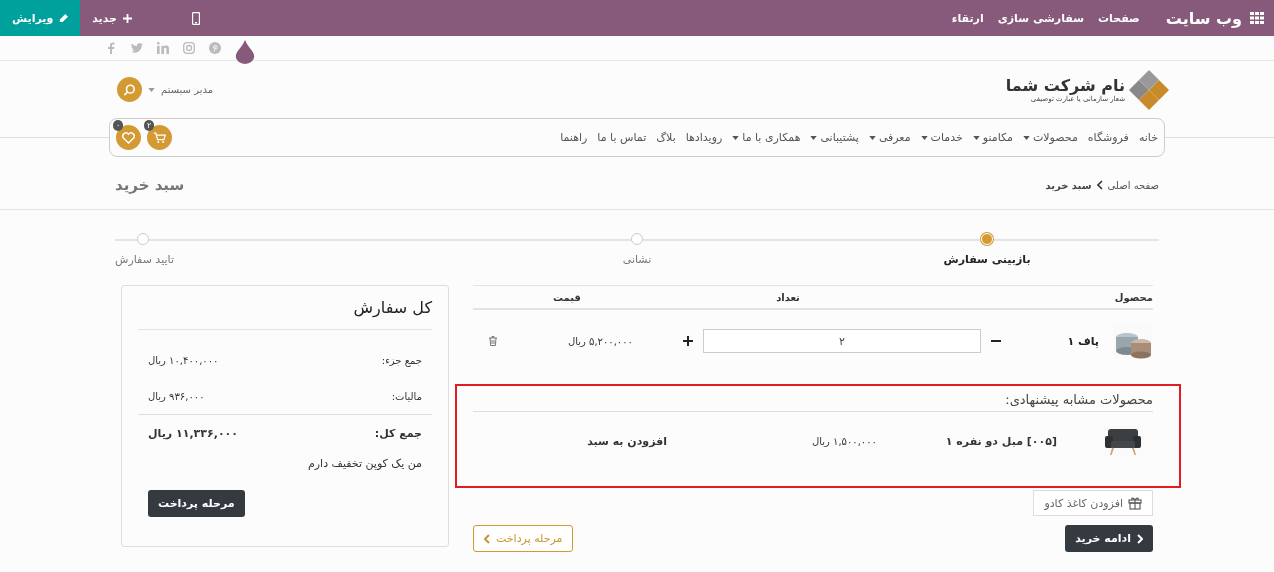  What do you see at coordinates (1135, 503) in the screenshot?
I see `gift-icon` at bounding box center [1135, 503].